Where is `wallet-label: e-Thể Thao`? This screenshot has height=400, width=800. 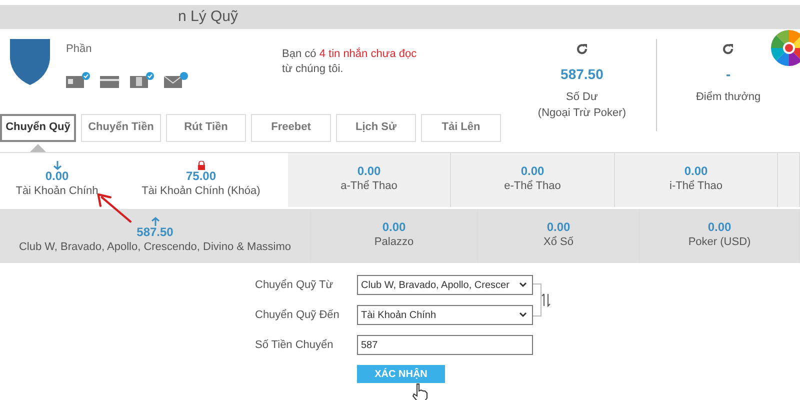
wallet-label: e-Thể Thao is located at coordinates (532, 186).